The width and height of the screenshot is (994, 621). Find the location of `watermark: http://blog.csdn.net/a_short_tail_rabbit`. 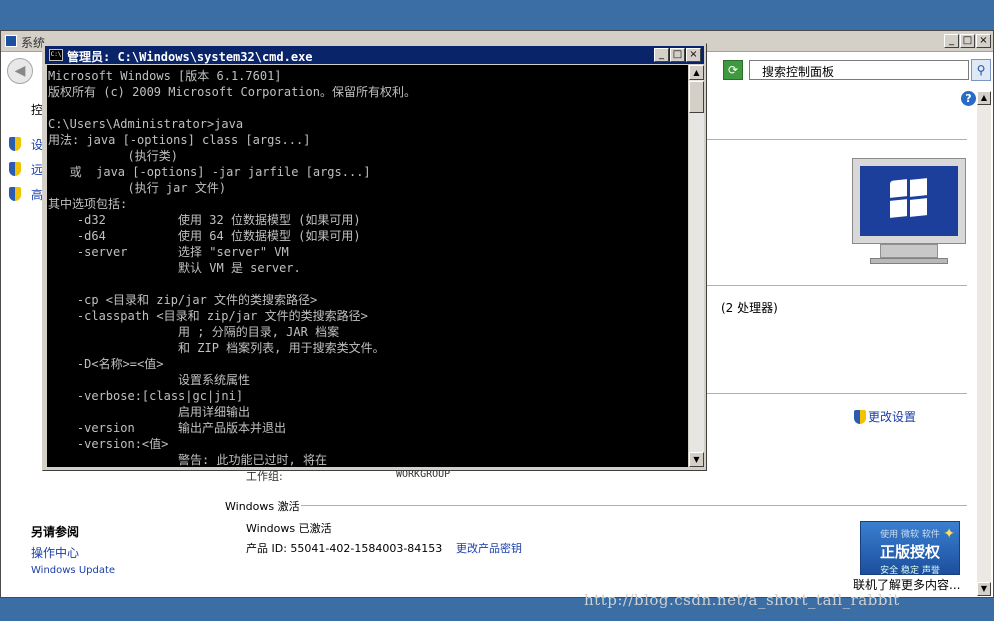

watermark: http://blog.csdn.net/a_short_tail_rabbit is located at coordinates (742, 600).